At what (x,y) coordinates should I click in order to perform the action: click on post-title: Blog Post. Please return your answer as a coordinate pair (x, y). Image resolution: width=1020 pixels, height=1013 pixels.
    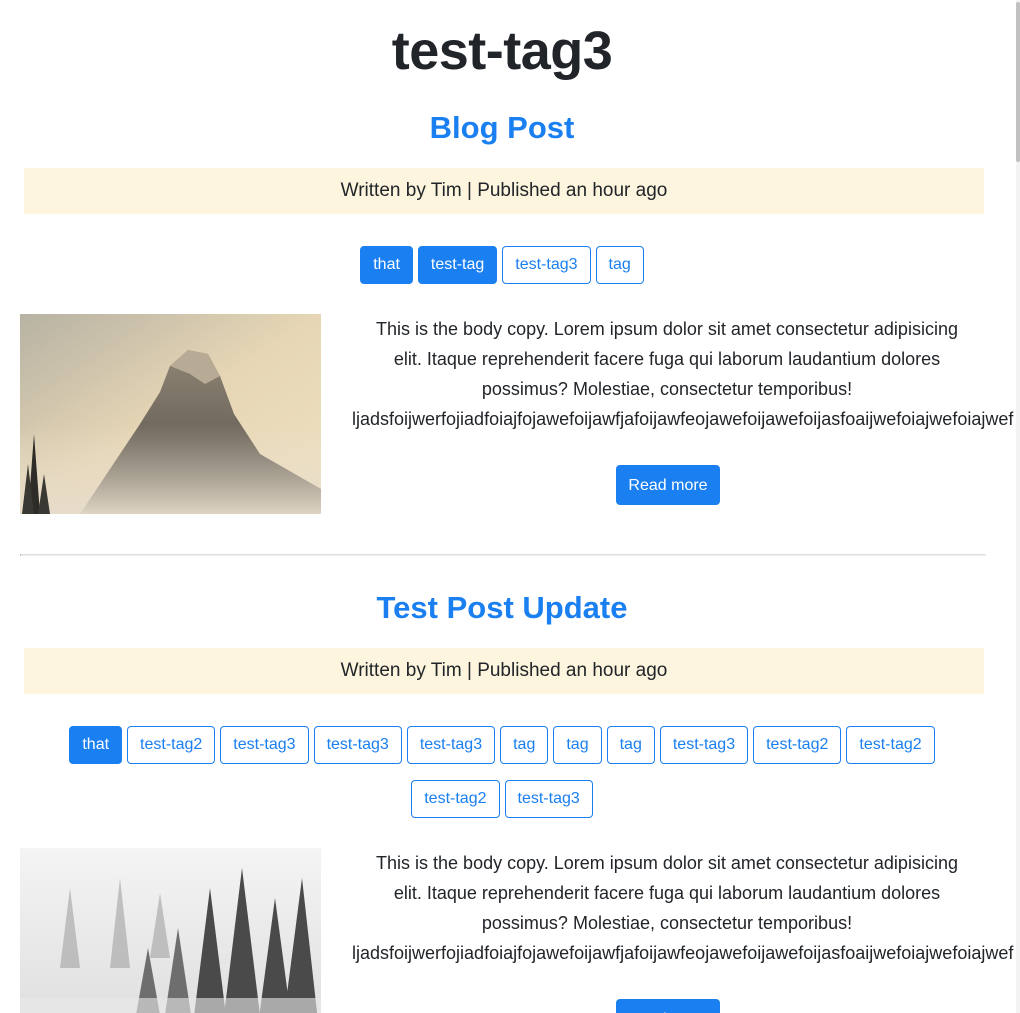
    Looking at the image, I should click on (502, 128).